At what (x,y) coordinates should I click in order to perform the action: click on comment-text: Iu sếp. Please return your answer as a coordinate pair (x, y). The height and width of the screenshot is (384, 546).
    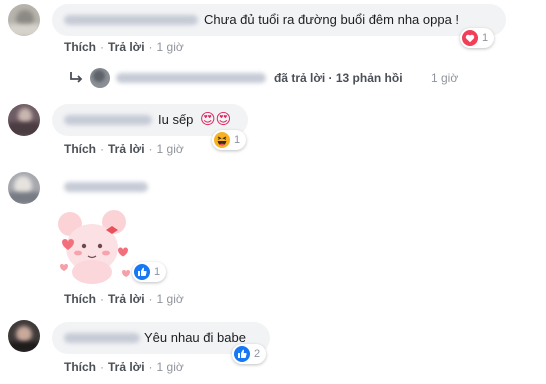
    Looking at the image, I should click on (176, 119).